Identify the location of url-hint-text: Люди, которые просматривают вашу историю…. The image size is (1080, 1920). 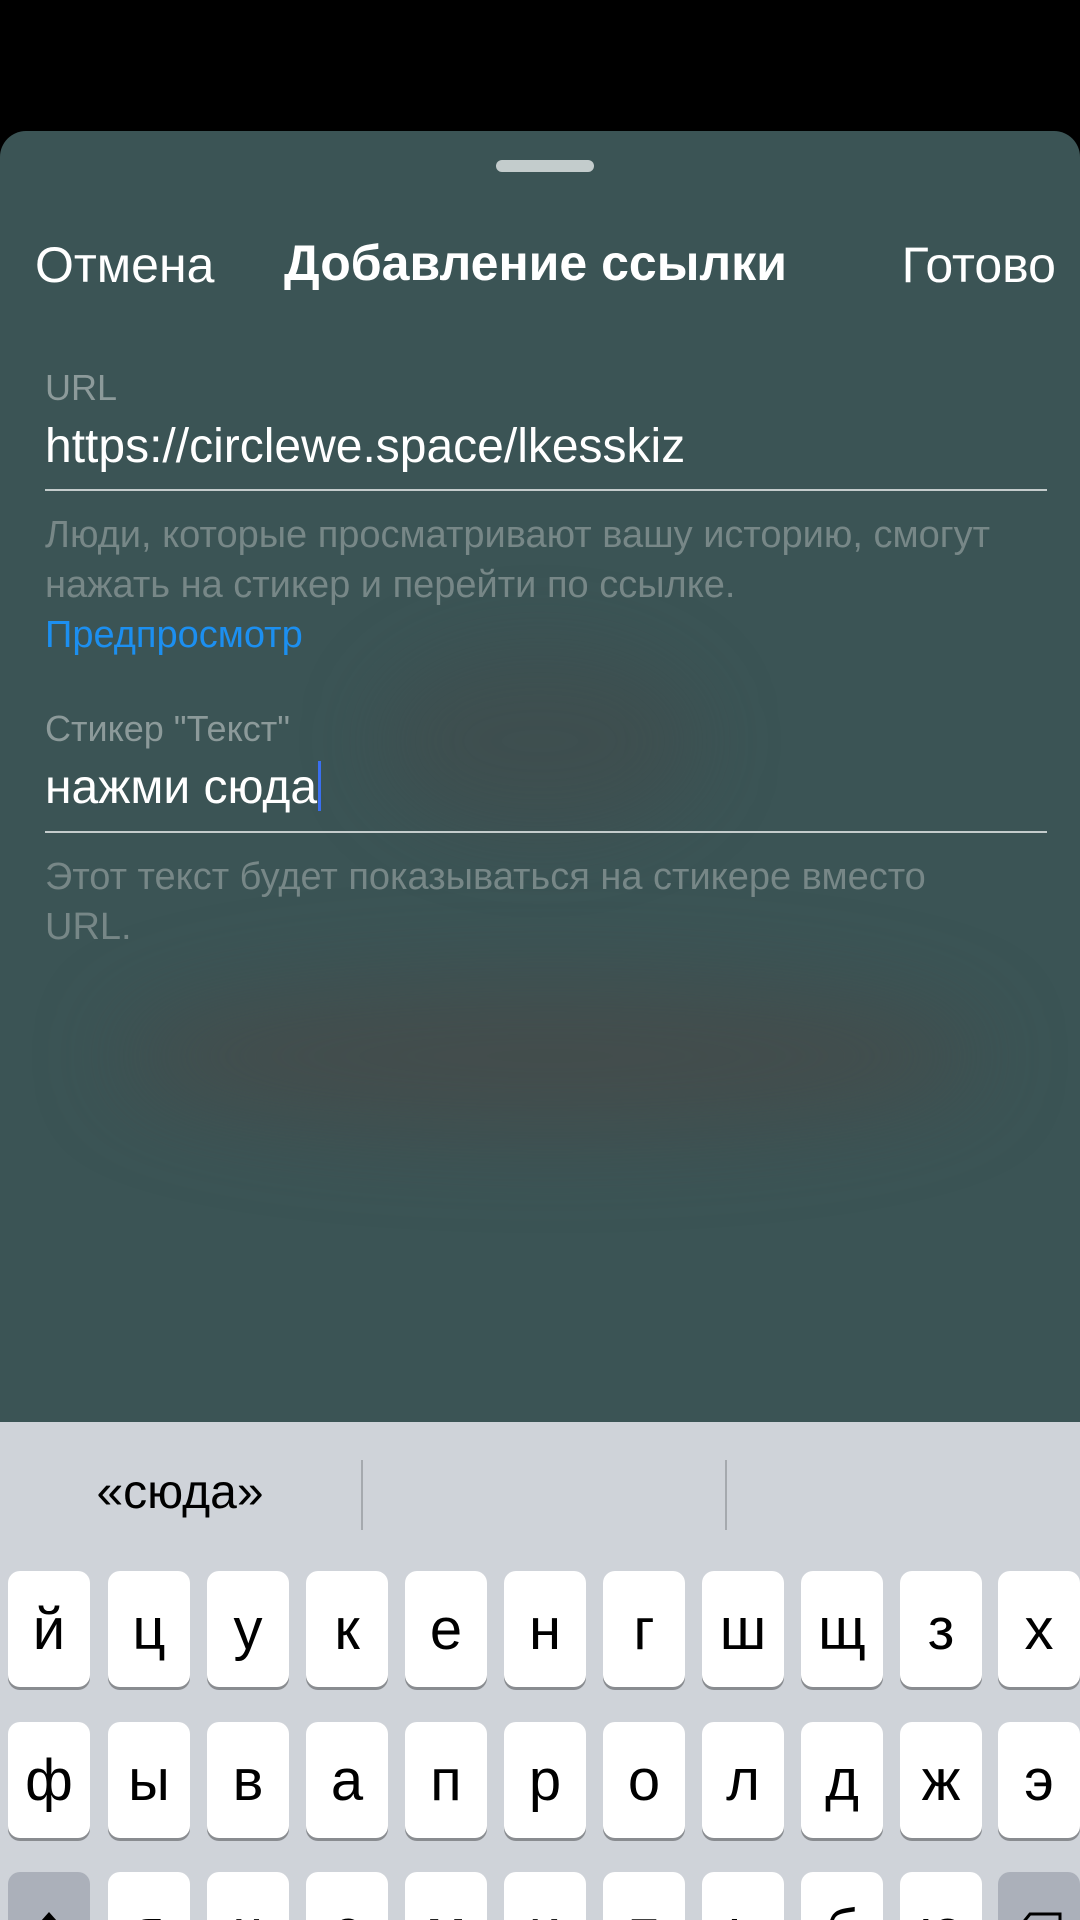
(518, 560).